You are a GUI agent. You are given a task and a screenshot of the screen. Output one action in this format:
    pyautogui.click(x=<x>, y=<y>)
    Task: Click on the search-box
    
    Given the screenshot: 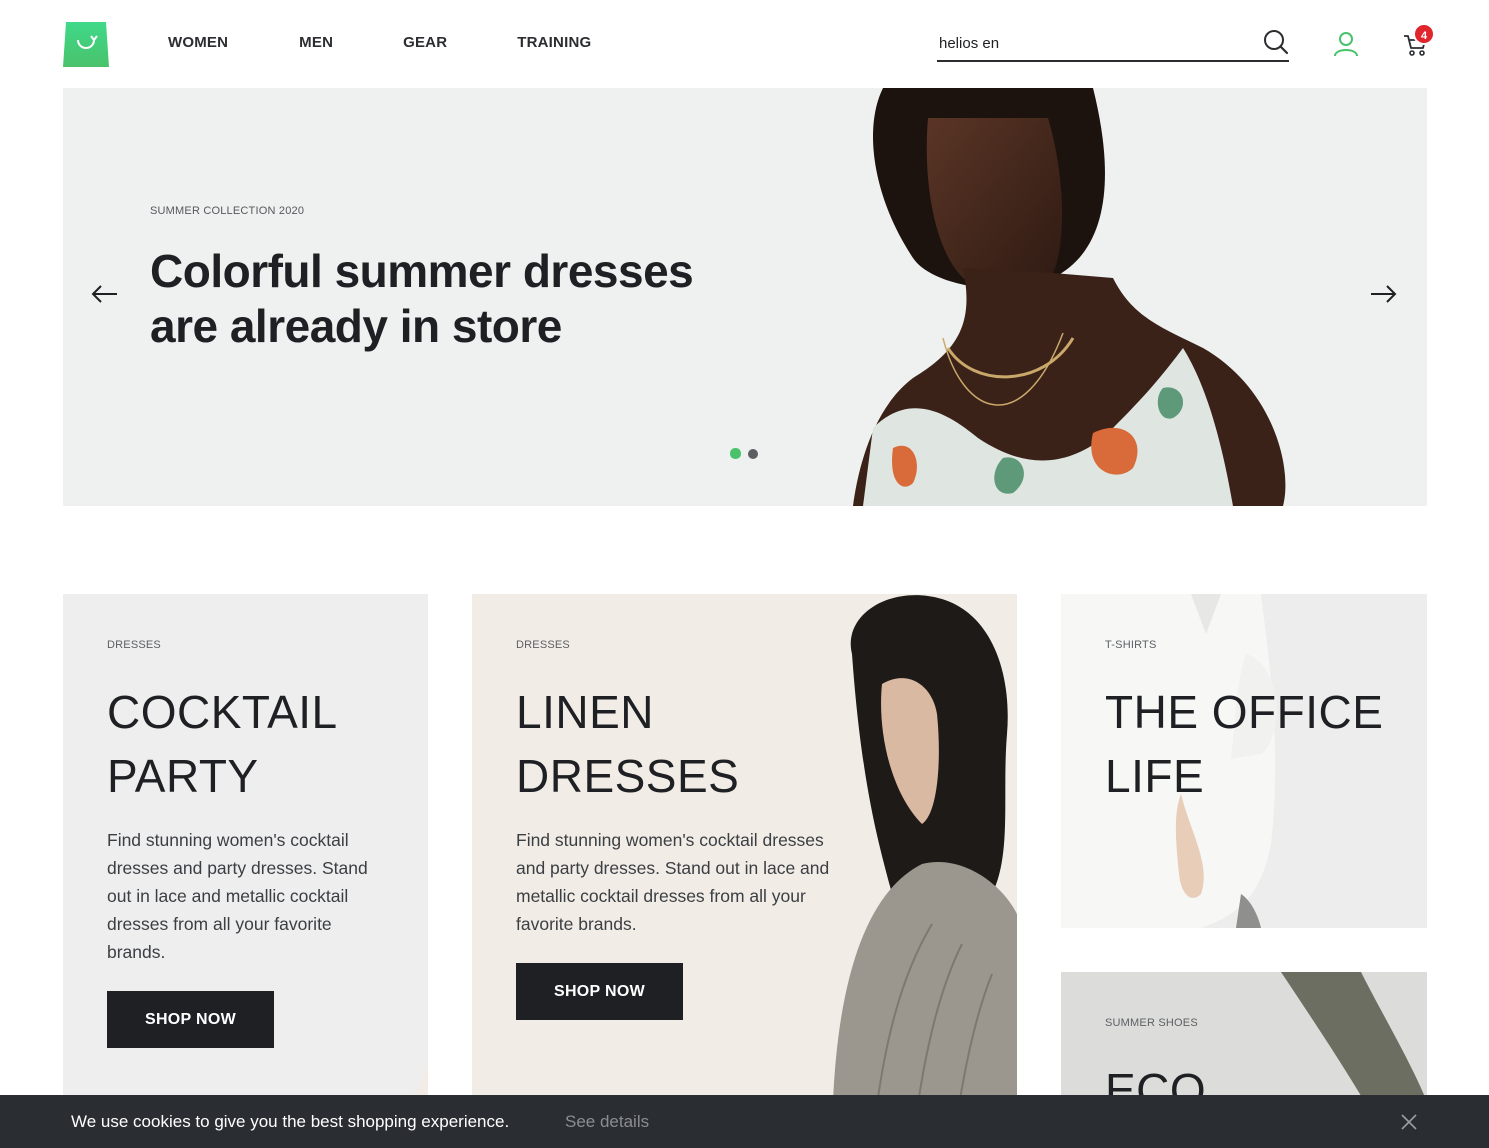 What is the action you would take?
    pyautogui.click(x=1113, y=44)
    